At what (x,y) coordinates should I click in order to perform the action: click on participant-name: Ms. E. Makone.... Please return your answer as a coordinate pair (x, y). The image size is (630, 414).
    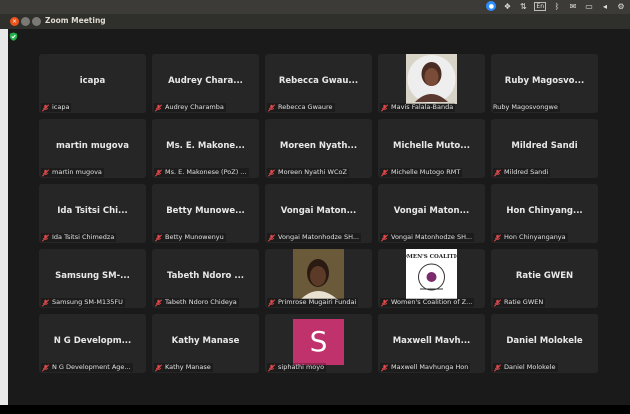
    Looking at the image, I should click on (205, 146).